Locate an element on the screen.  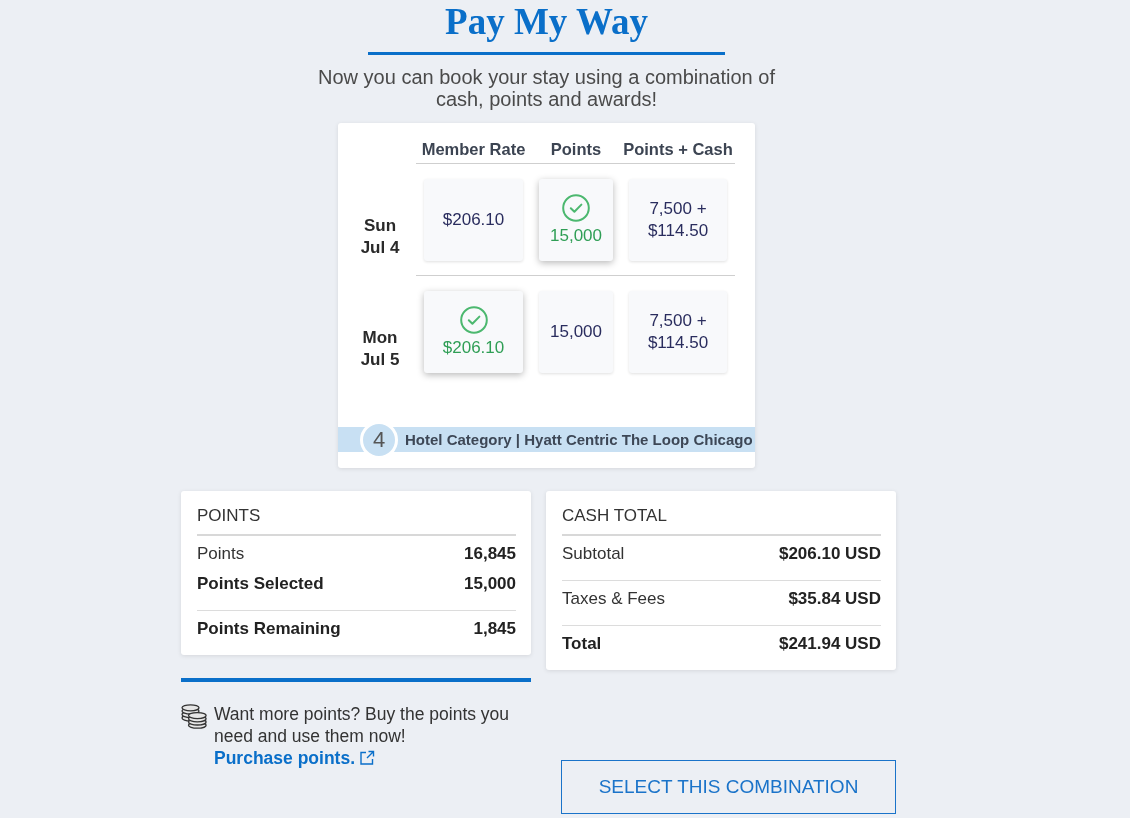
summary-value: $241.94 USD is located at coordinates (829, 644).